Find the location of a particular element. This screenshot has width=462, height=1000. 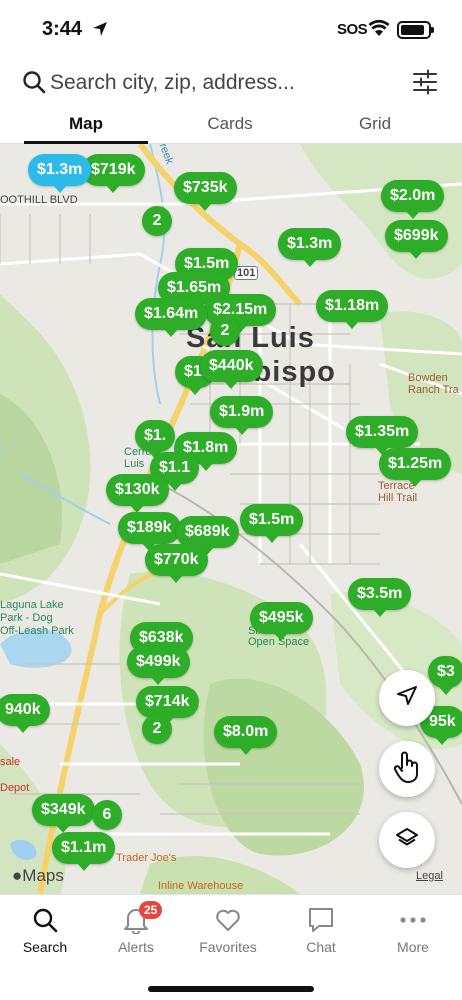

poi-label: Inline Warehouse is located at coordinates (201, 886).